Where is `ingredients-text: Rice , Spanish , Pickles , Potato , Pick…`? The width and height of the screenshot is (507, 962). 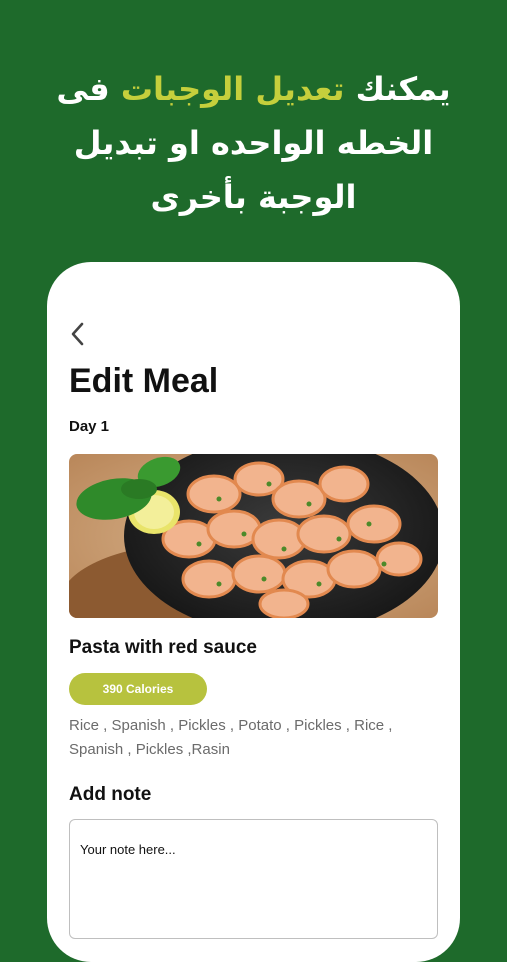 ingredients-text: Rice , Spanish , Pickles , Potato , Pick… is located at coordinates (231, 737).